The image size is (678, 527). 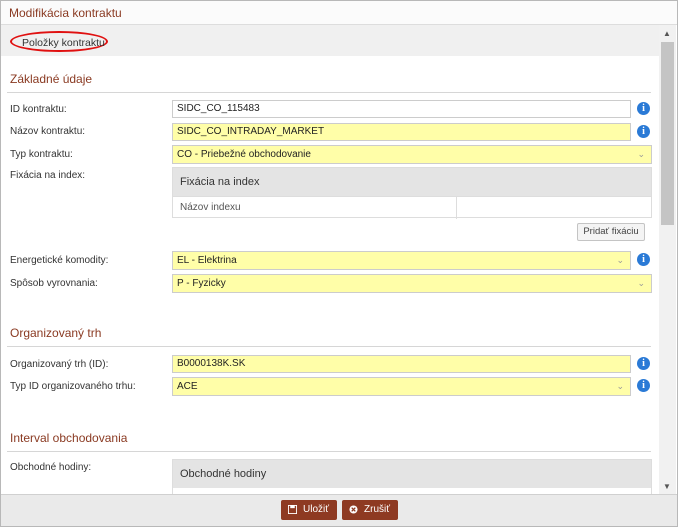 What do you see at coordinates (207, 260) in the screenshot?
I see `commodities-value: EL - Elektrina` at bounding box center [207, 260].